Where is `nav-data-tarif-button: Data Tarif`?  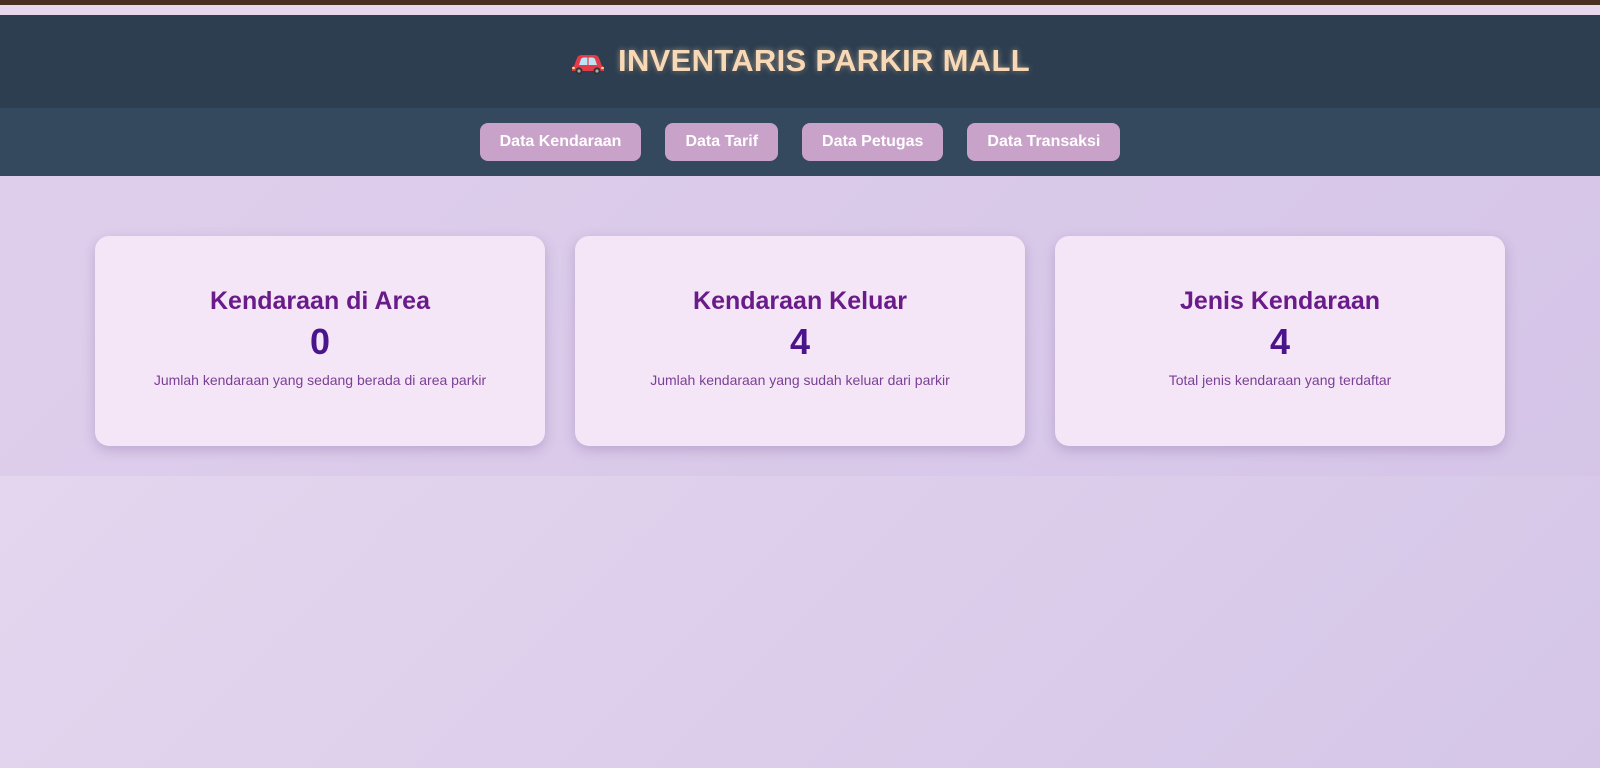 nav-data-tarif-button: Data Tarif is located at coordinates (722, 142).